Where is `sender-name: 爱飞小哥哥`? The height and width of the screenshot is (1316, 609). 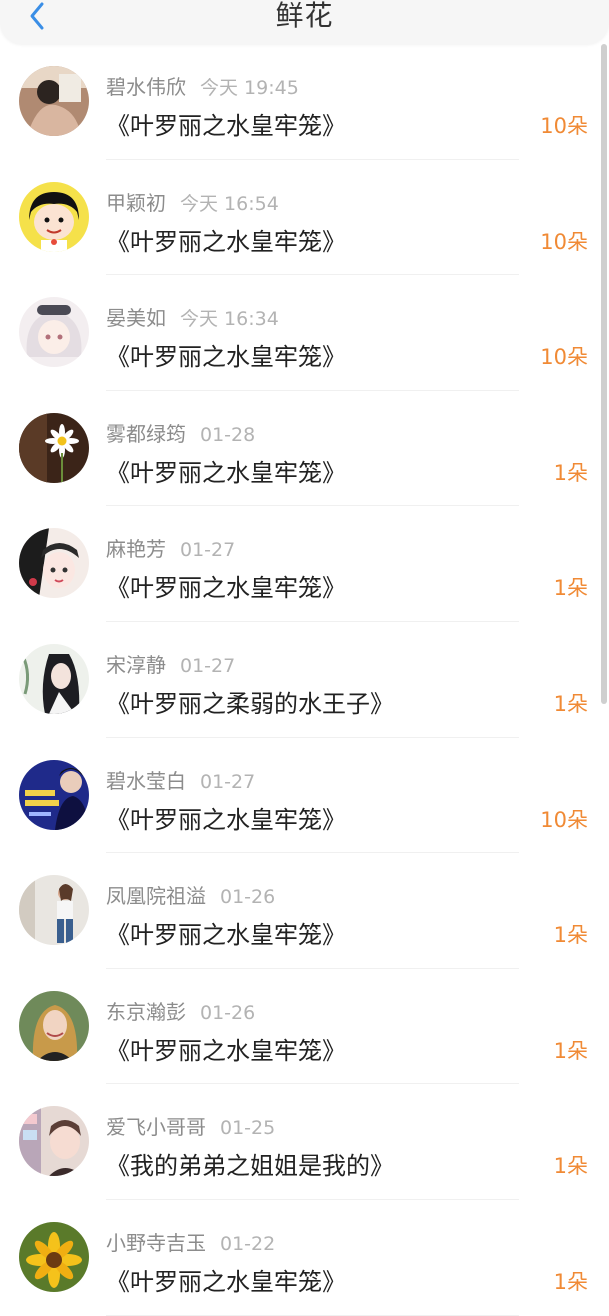
sender-name: 爱飞小哥哥 is located at coordinates (156, 1127).